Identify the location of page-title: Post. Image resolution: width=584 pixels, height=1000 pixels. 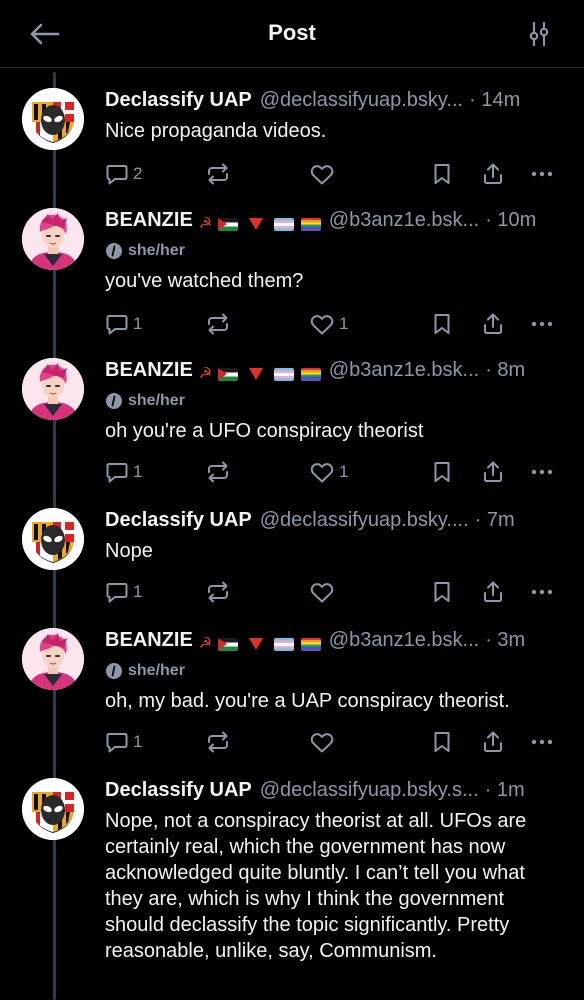
(292, 32).